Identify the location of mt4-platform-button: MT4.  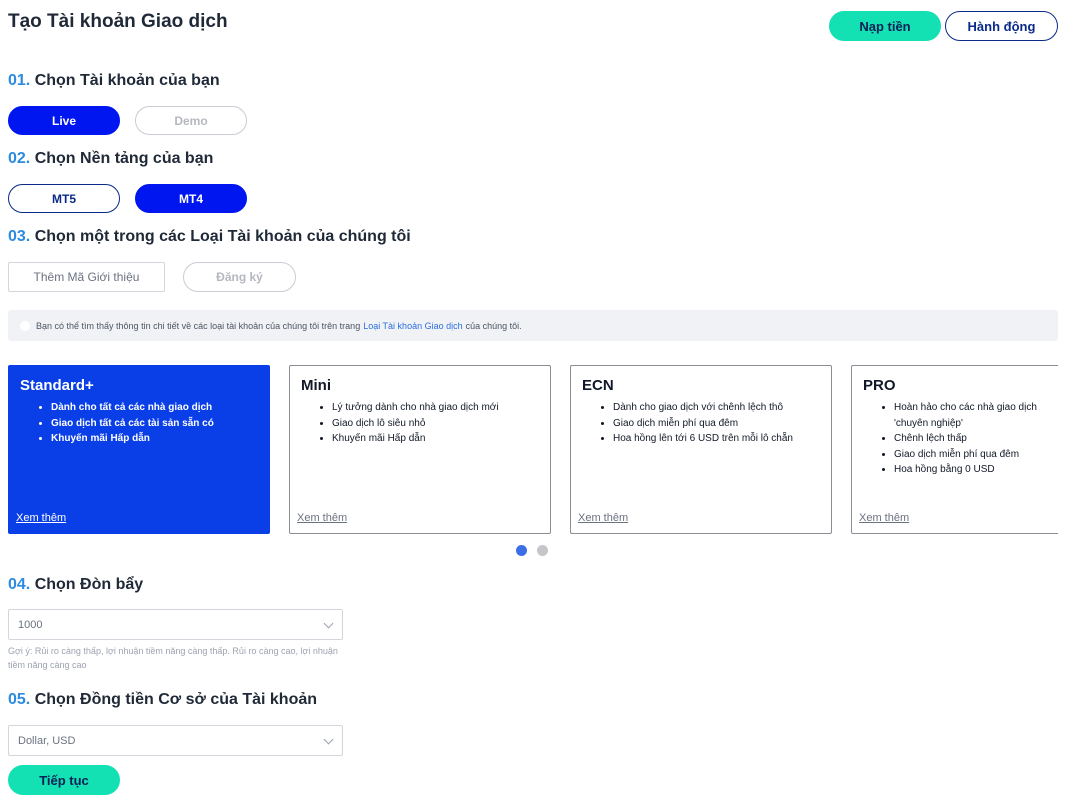
(191, 198).